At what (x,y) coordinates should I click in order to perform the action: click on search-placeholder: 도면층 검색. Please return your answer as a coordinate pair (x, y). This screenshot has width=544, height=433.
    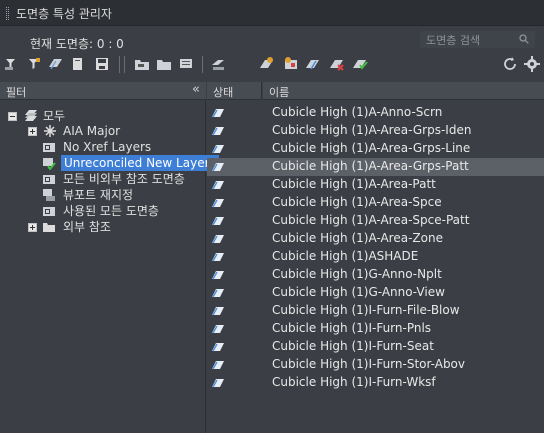
    Looking at the image, I should click on (453, 40).